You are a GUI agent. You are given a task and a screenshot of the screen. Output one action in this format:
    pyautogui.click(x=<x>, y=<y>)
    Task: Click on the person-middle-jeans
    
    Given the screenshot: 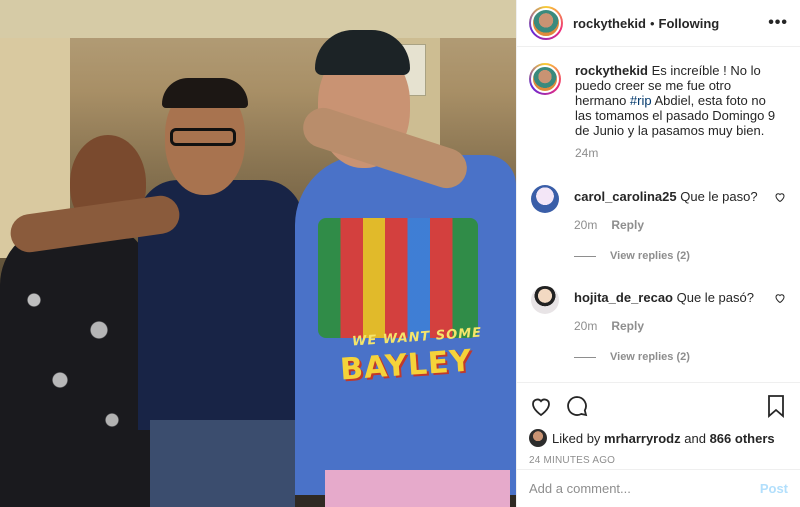 What is the action you would take?
    pyautogui.click(x=222, y=463)
    